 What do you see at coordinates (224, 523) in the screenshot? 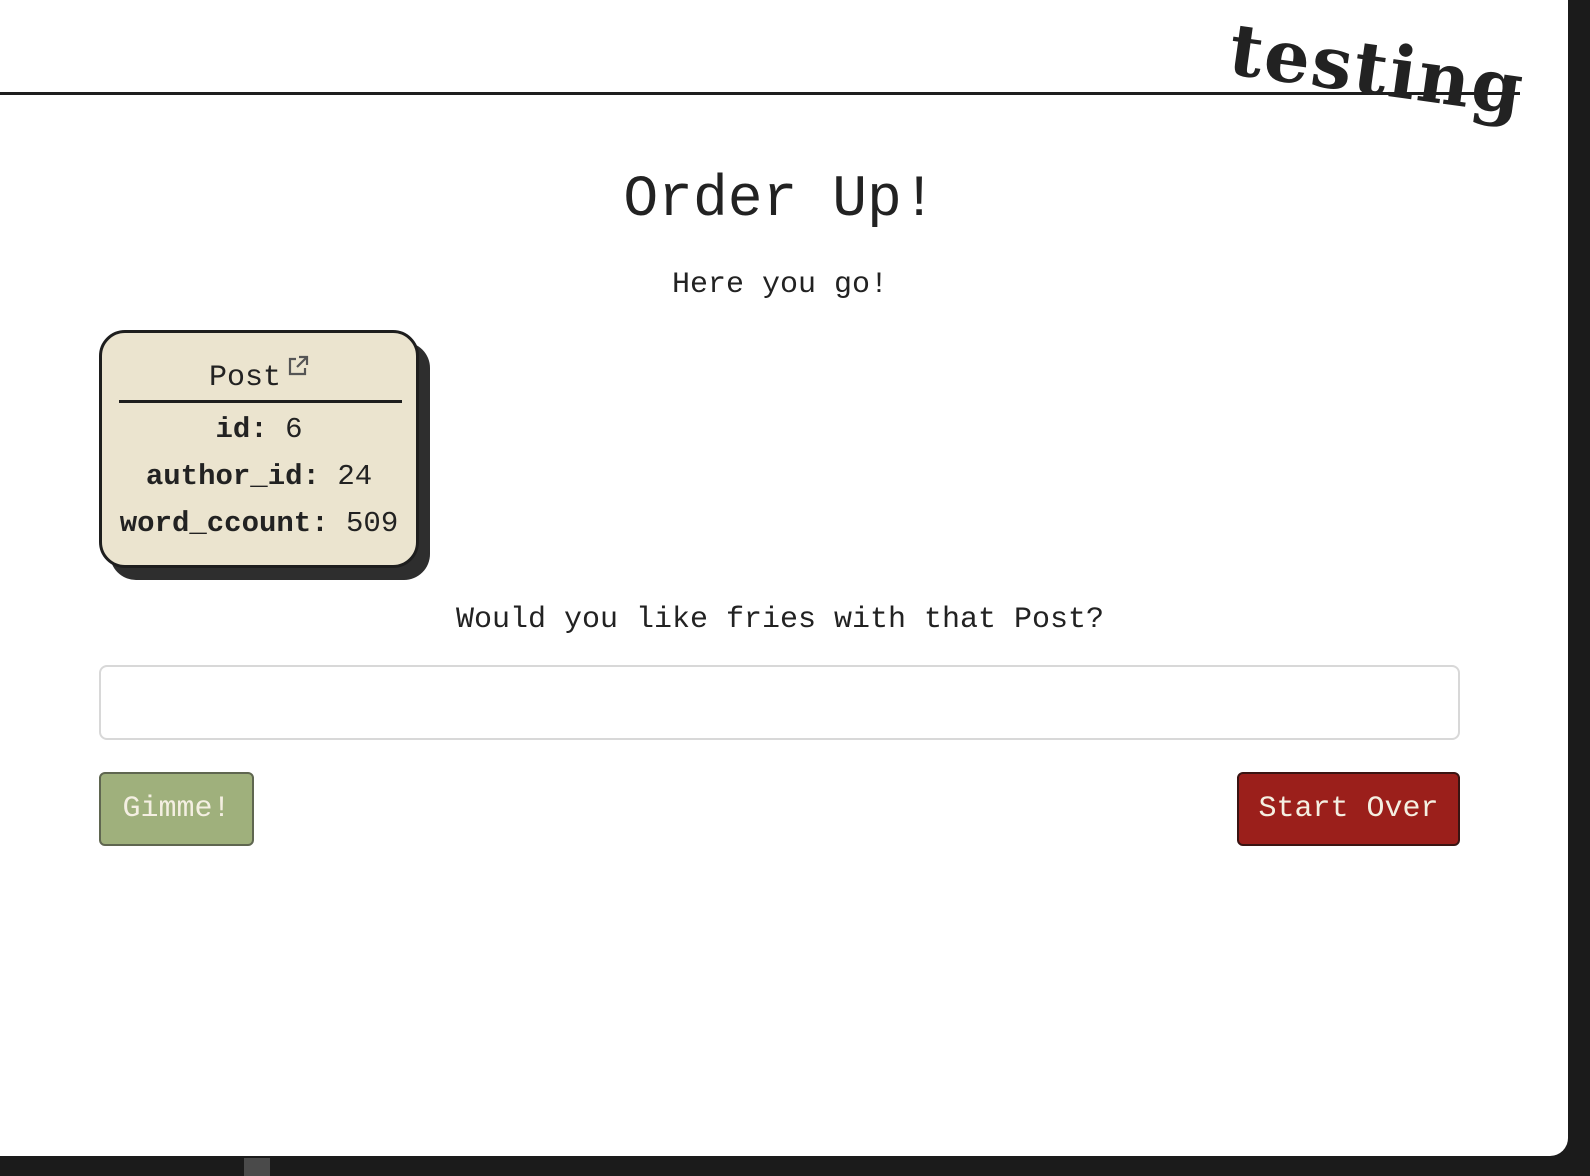
I see `field-word-count-key: word_ccount:` at bounding box center [224, 523].